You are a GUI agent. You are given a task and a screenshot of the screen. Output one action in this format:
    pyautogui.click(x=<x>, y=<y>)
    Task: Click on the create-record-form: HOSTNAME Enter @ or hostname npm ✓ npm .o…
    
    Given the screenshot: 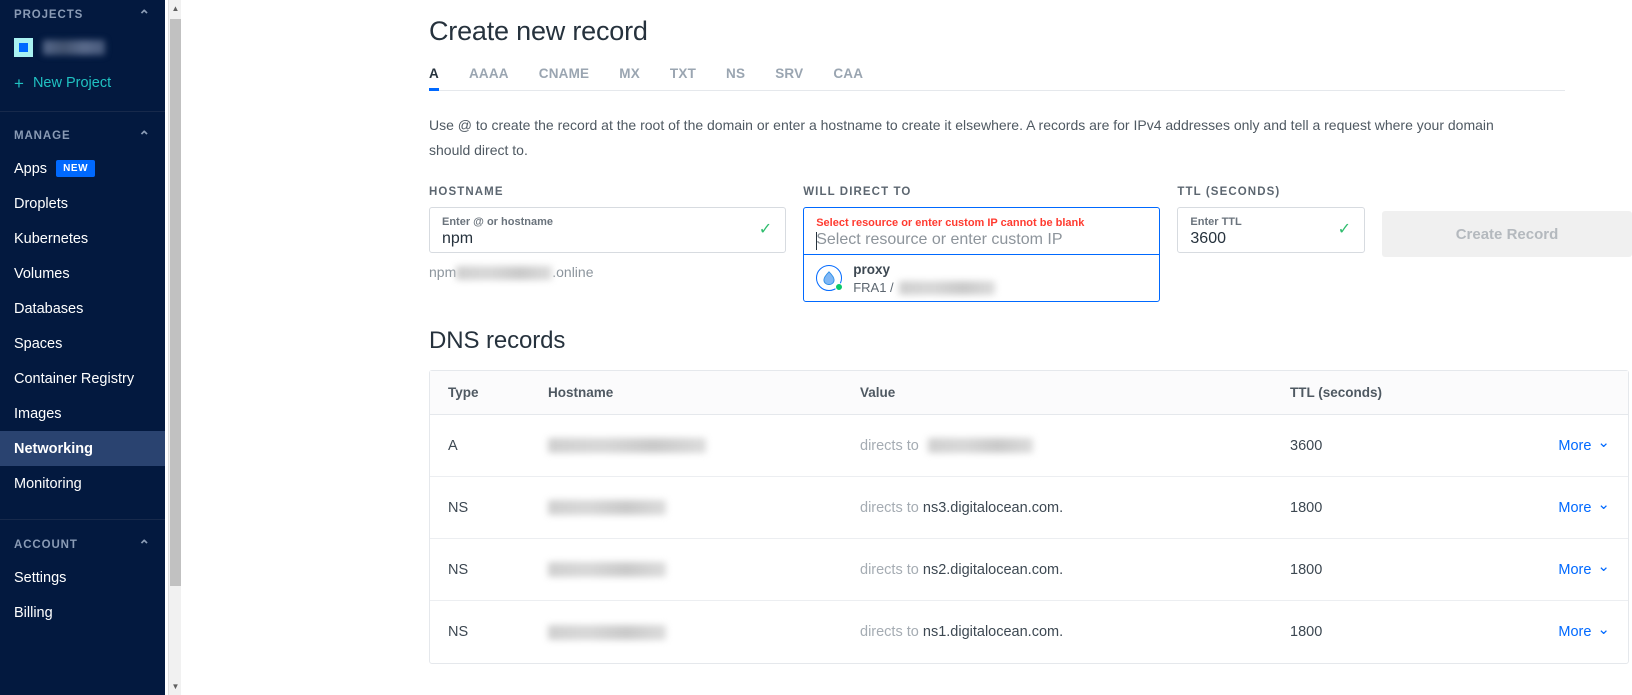 What is the action you would take?
    pyautogui.click(x=1030, y=244)
    